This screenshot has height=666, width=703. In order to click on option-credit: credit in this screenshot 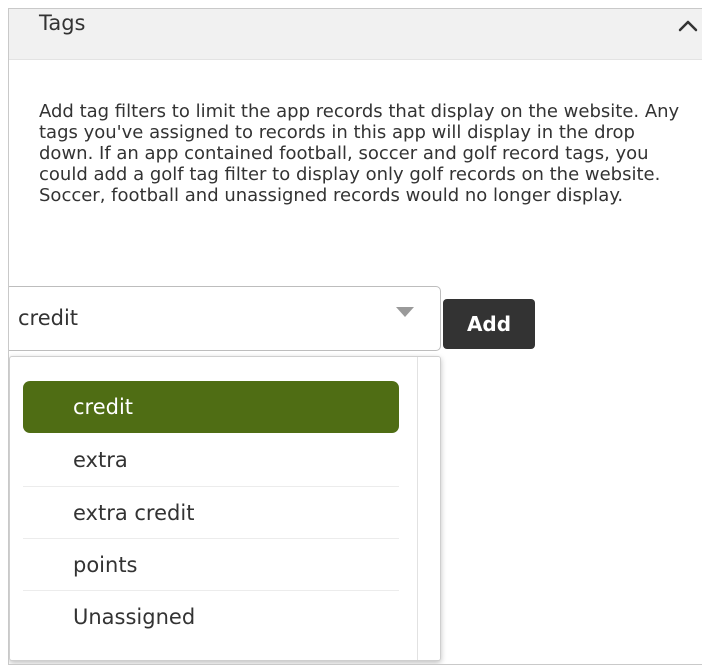, I will do `click(211, 407)`.